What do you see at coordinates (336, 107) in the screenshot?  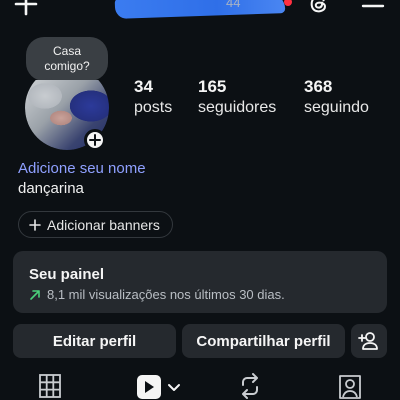 I see `stat-following-label: seguindo` at bounding box center [336, 107].